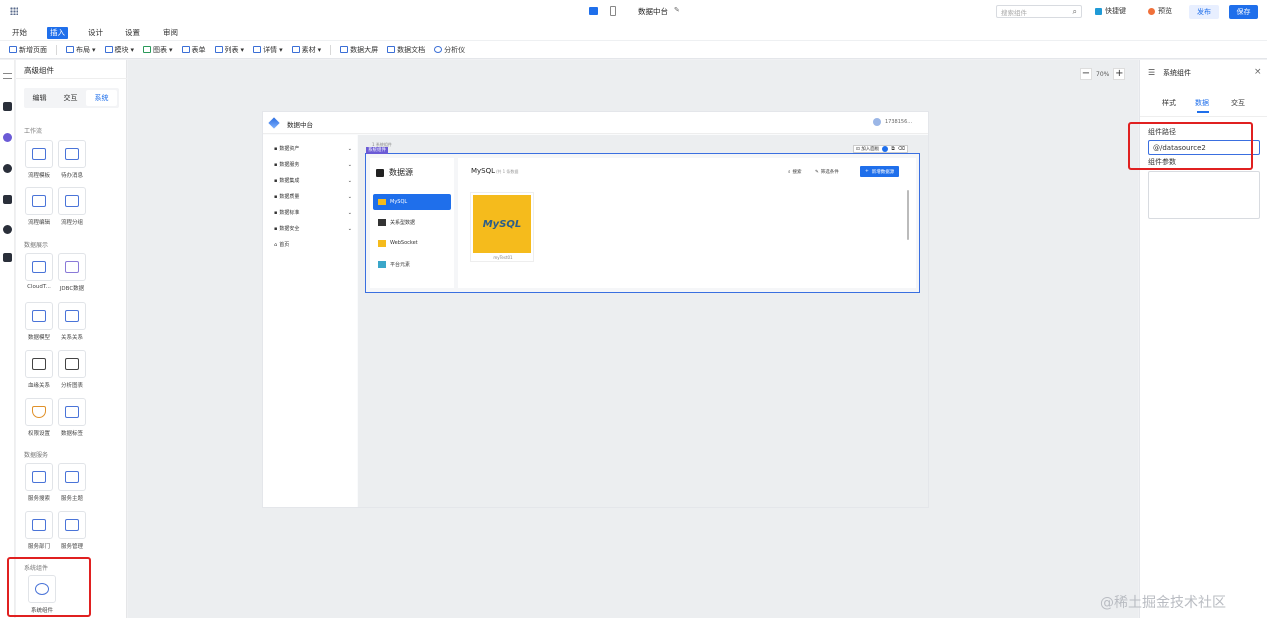 The width and height of the screenshot is (1267, 618). Describe the element at coordinates (382, 243) in the screenshot. I see `websocket-icon` at that location.